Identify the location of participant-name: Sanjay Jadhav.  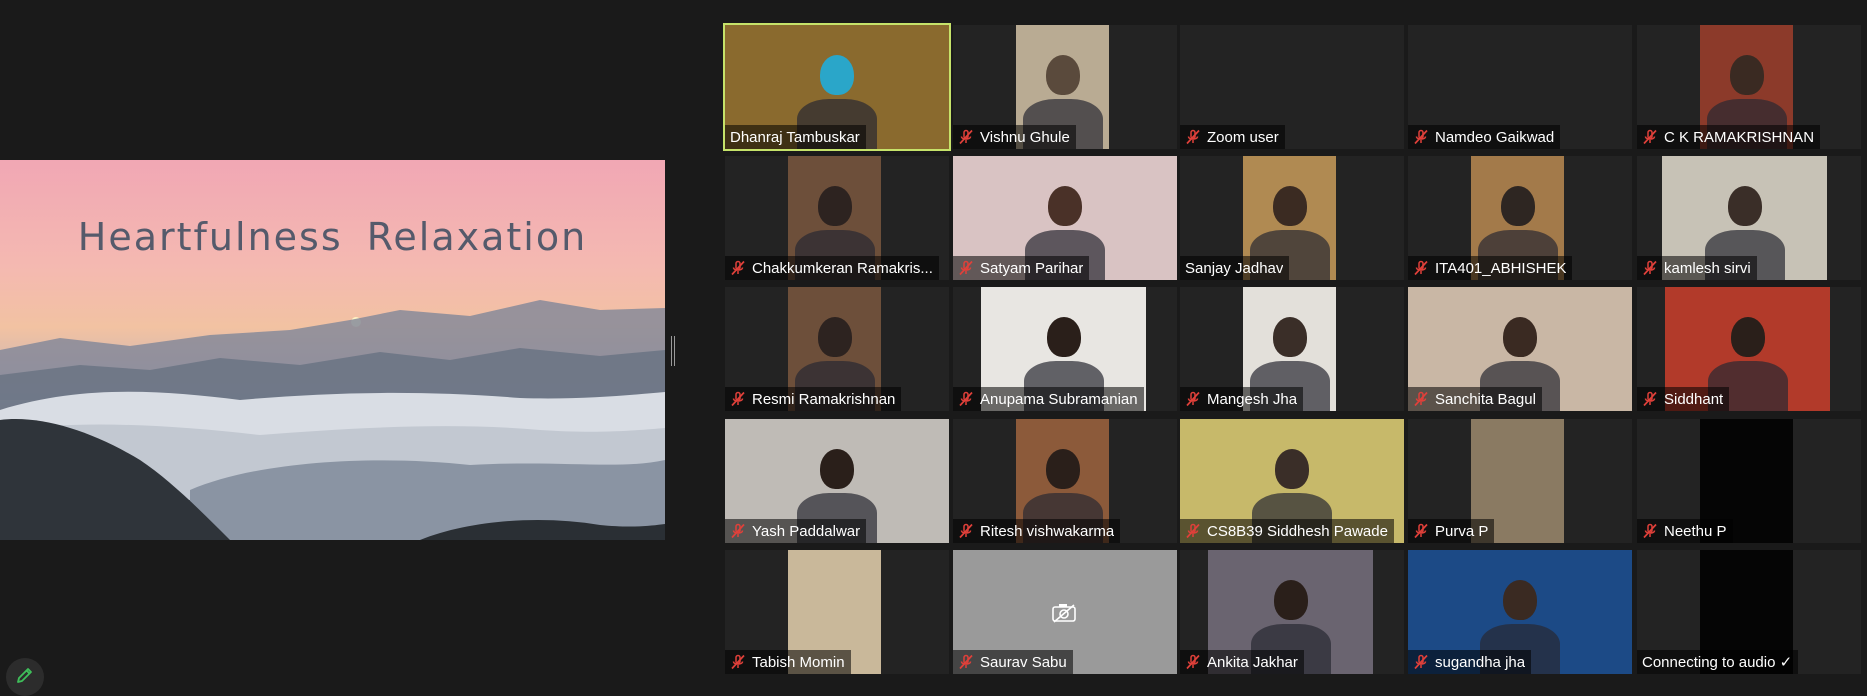
(1234, 268).